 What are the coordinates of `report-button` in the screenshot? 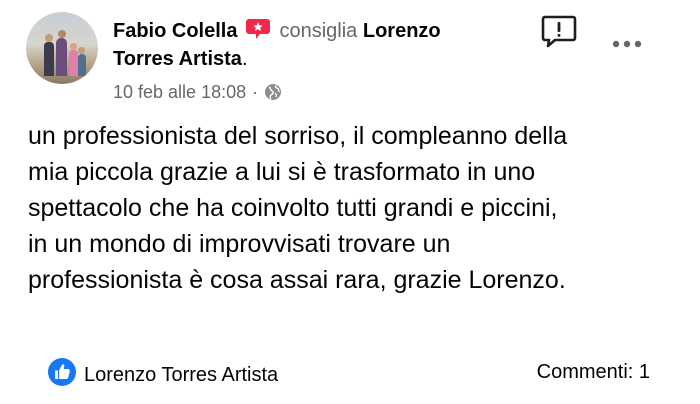 It's located at (559, 31).